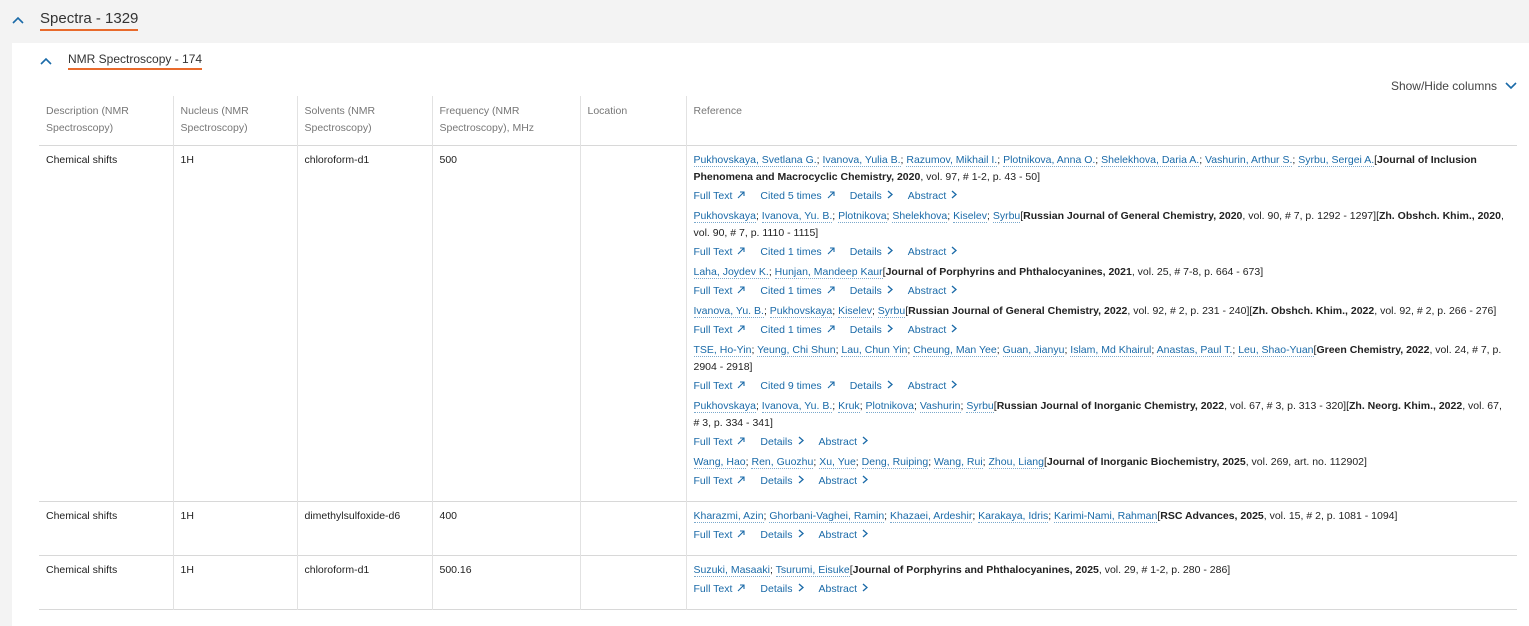  Describe the element at coordinates (828, 272) in the screenshot. I see `author-link: Hunjan, Mandeep Kaur` at that location.